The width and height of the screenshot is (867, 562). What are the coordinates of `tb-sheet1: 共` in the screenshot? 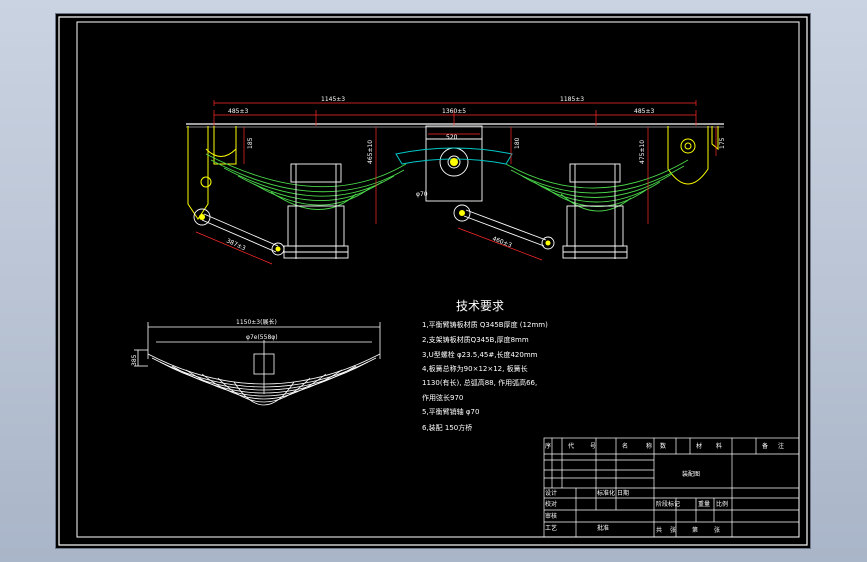 It's located at (659, 530).